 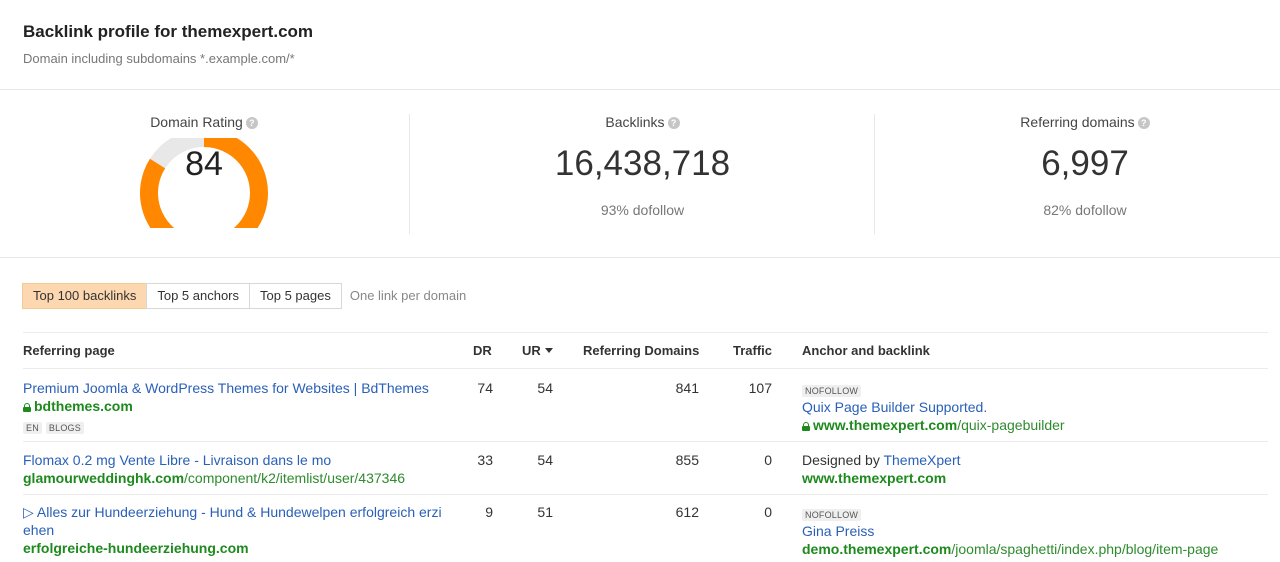 I want to click on backlinks-value: 16,438,718, so click(x=642, y=164).